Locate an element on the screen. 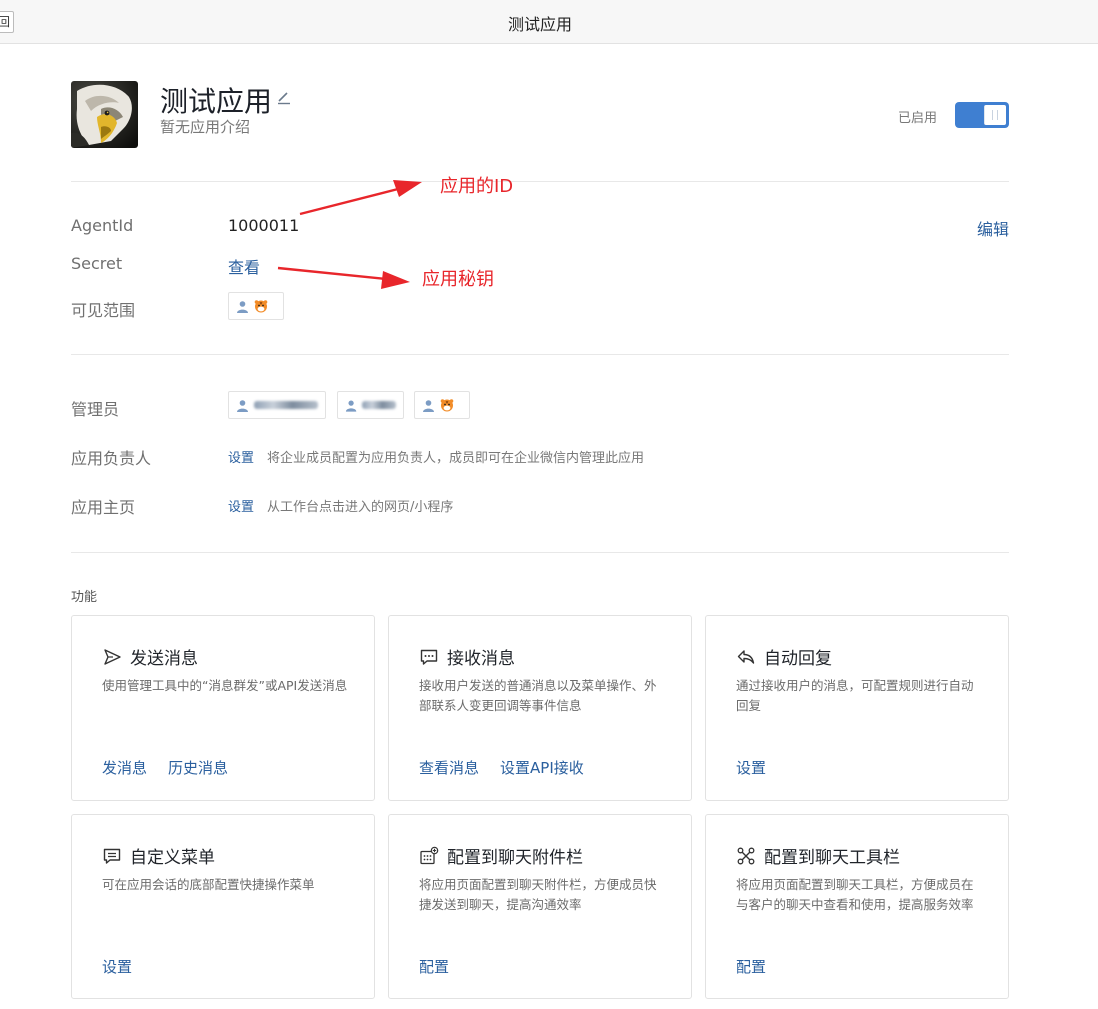 The image size is (1098, 1009). reply-icon is located at coordinates (746, 656).